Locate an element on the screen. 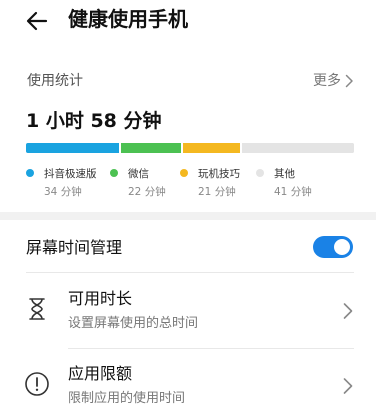 This screenshot has width=376, height=406. top-bar: 健康使用手机 is located at coordinates (188, 25).